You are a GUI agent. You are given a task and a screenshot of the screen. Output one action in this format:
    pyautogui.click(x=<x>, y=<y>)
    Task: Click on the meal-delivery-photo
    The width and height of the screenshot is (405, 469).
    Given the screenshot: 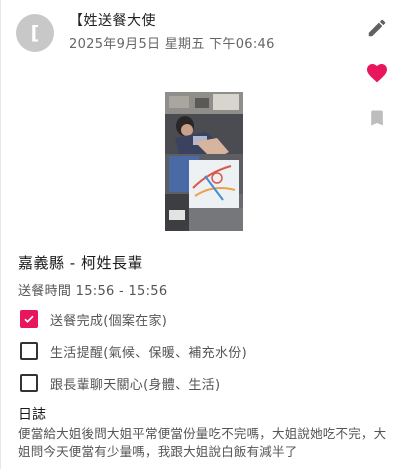 What is the action you would take?
    pyautogui.click(x=204, y=161)
    